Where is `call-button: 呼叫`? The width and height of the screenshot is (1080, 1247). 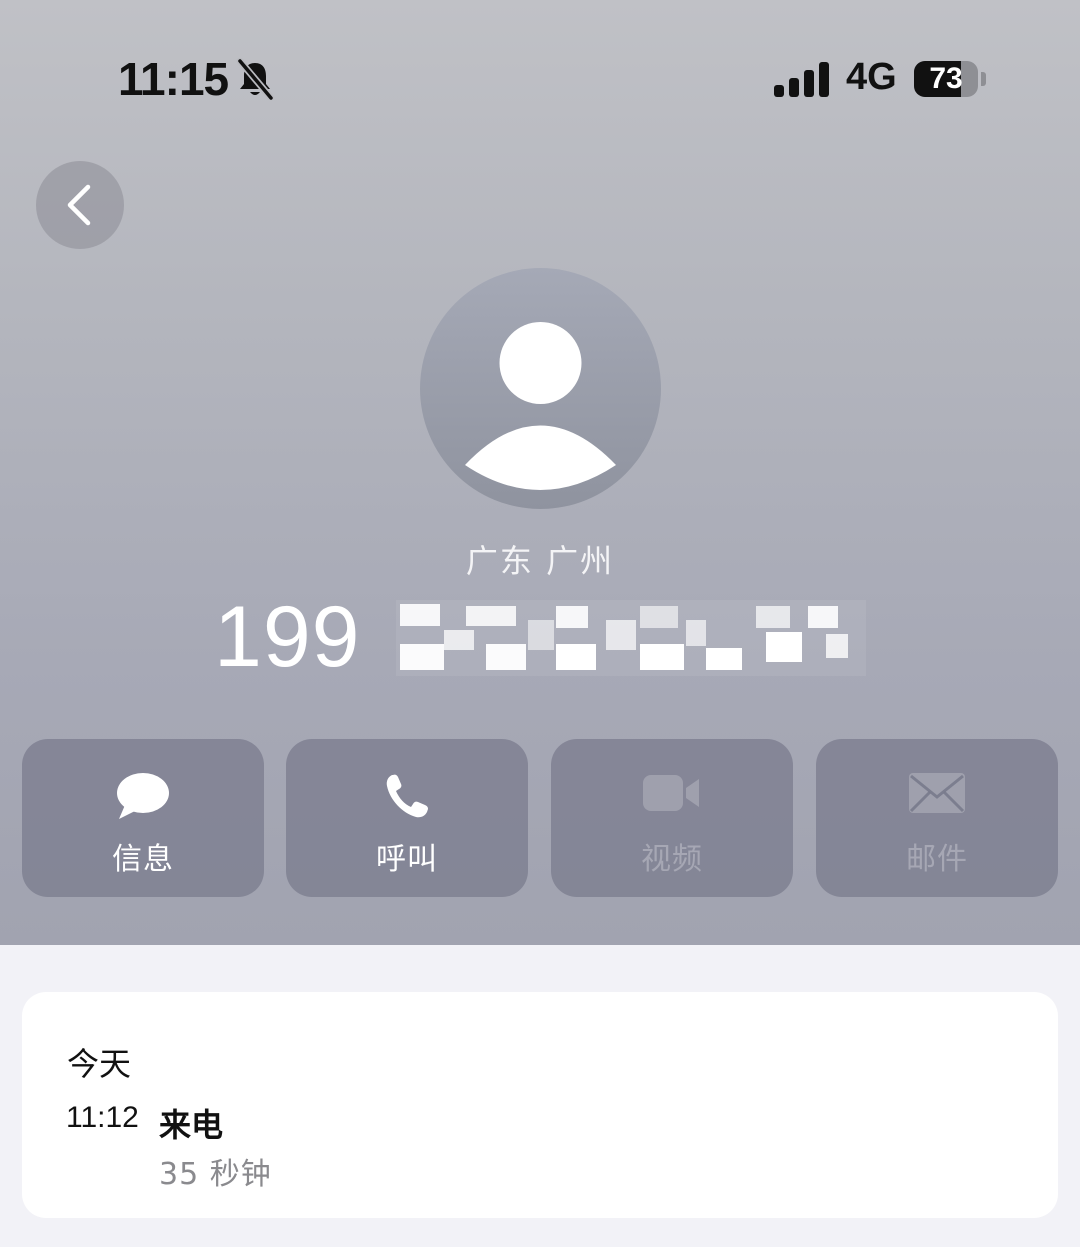
call-button: 呼叫 is located at coordinates (407, 818).